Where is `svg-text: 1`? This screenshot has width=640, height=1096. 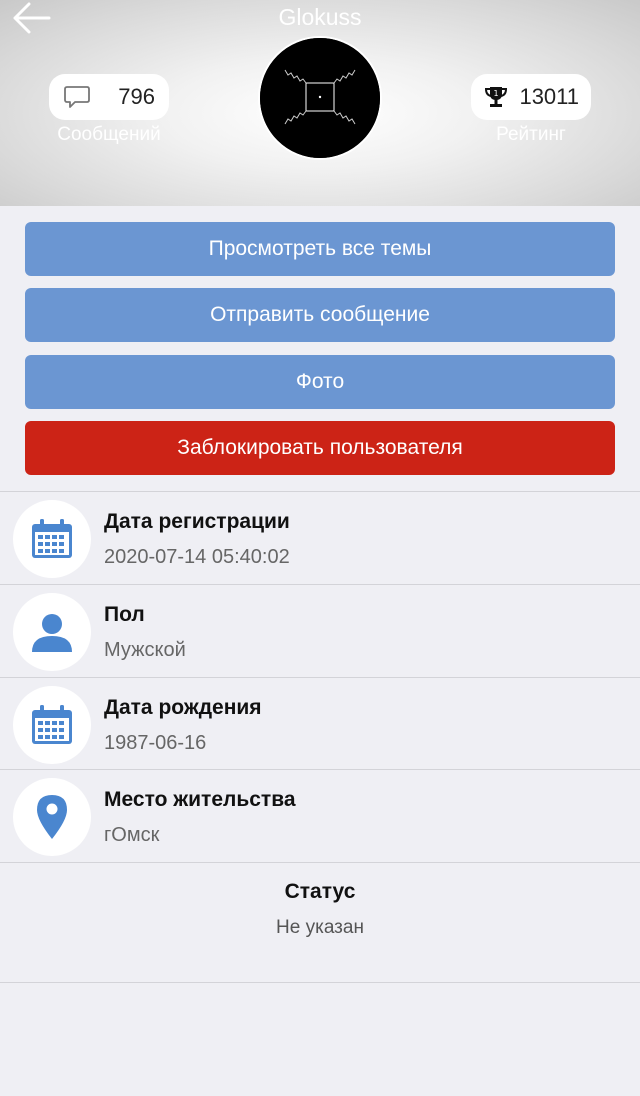
svg-text: 1 is located at coordinates (495, 93).